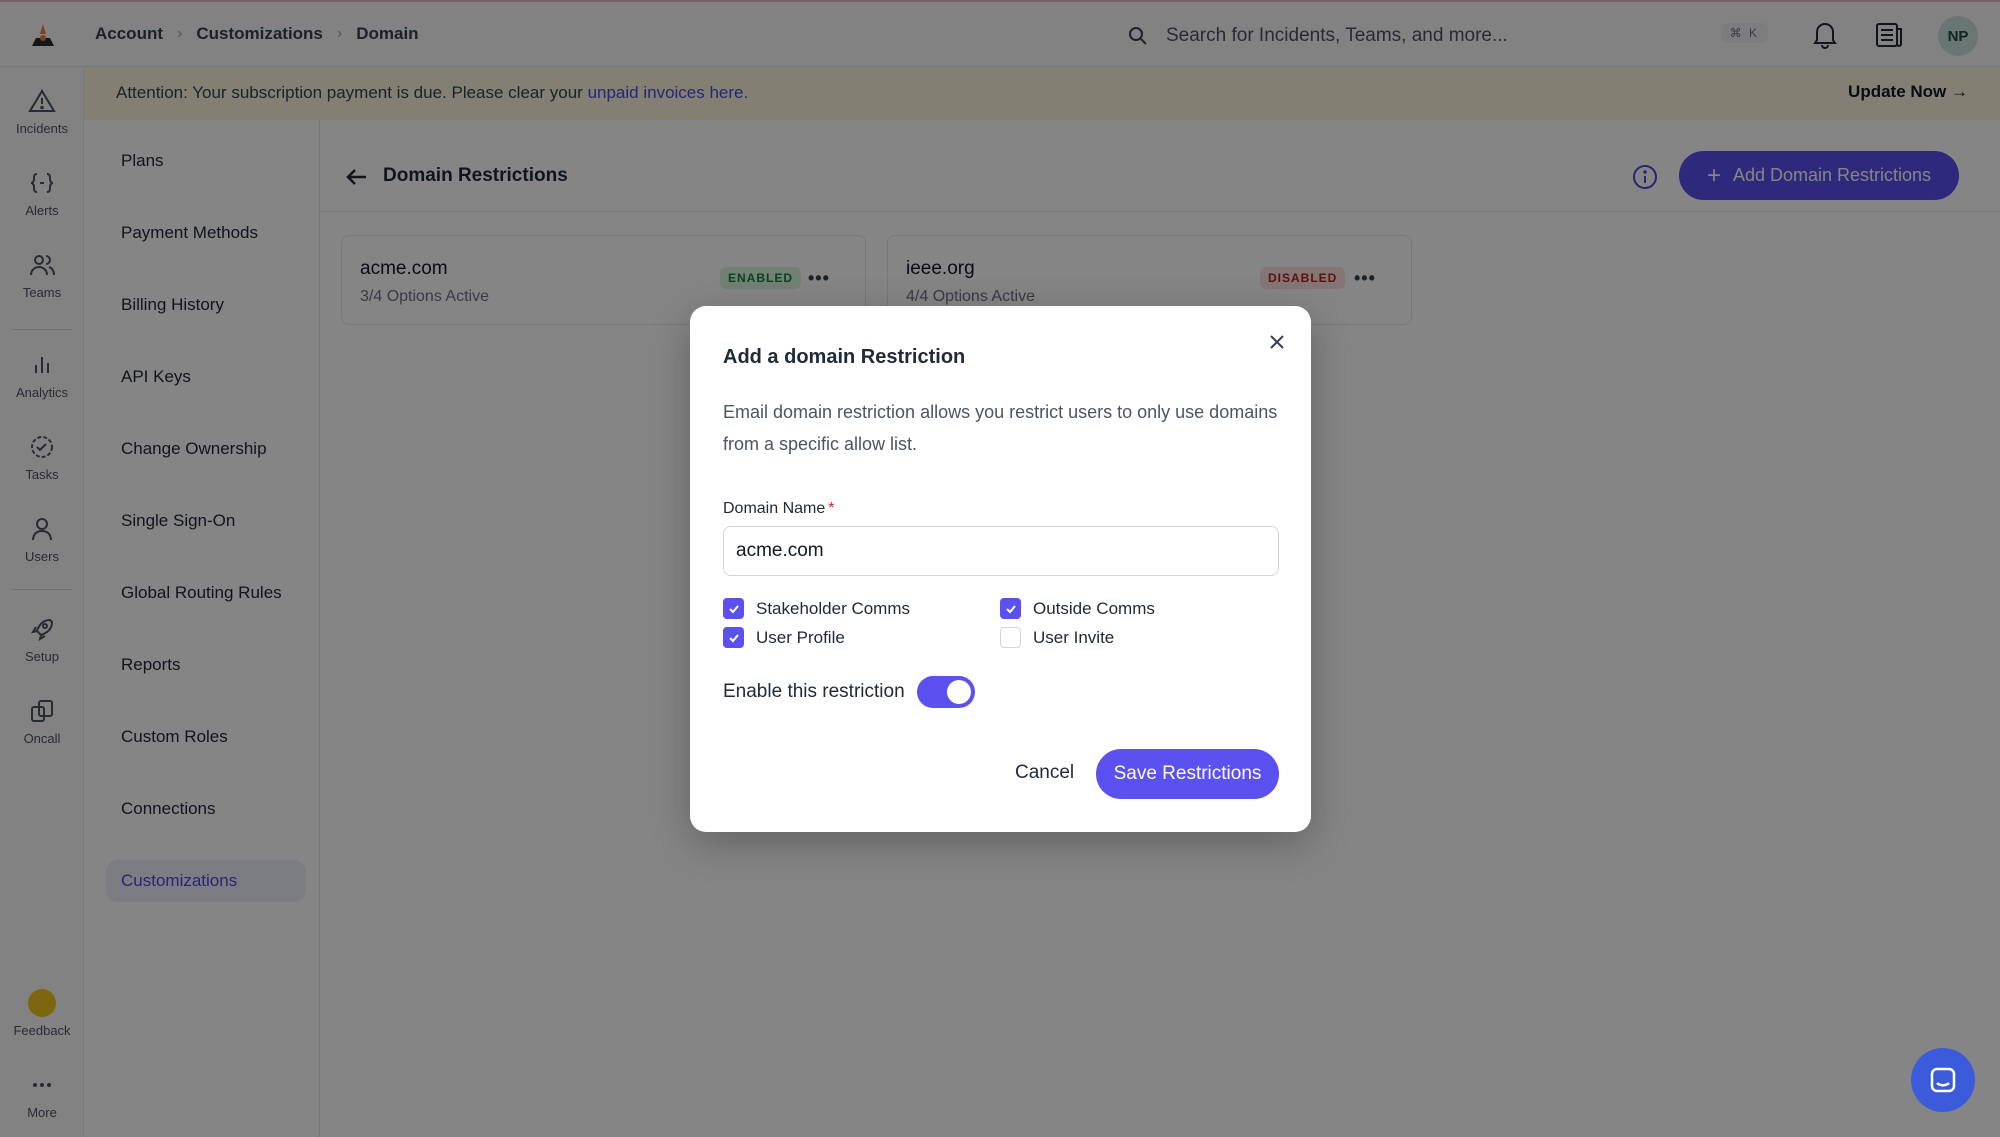 The image size is (2000, 1137). What do you see at coordinates (1187, 774) in the screenshot?
I see `save-restrictions-button: Save Restrictions` at bounding box center [1187, 774].